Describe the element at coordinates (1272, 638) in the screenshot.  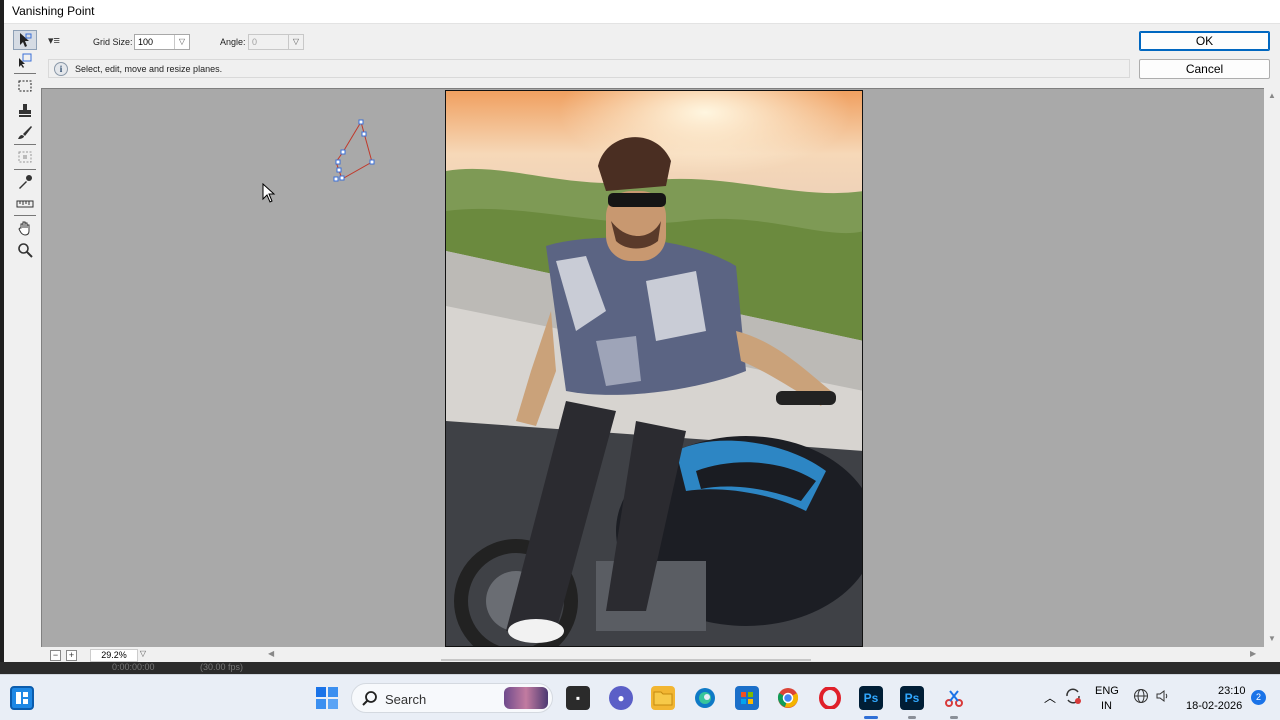
I see `scroll-down-icon: ▼` at that location.